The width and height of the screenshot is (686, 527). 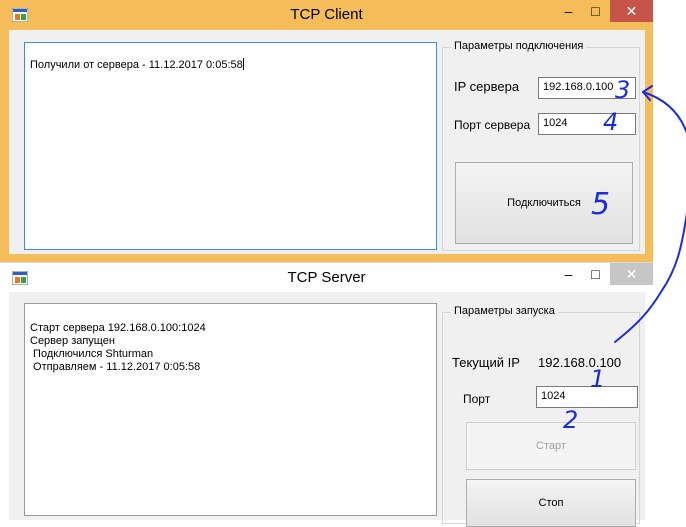 What do you see at coordinates (487, 86) in the screenshot?
I see `server-ip-label: IP сервера` at bounding box center [487, 86].